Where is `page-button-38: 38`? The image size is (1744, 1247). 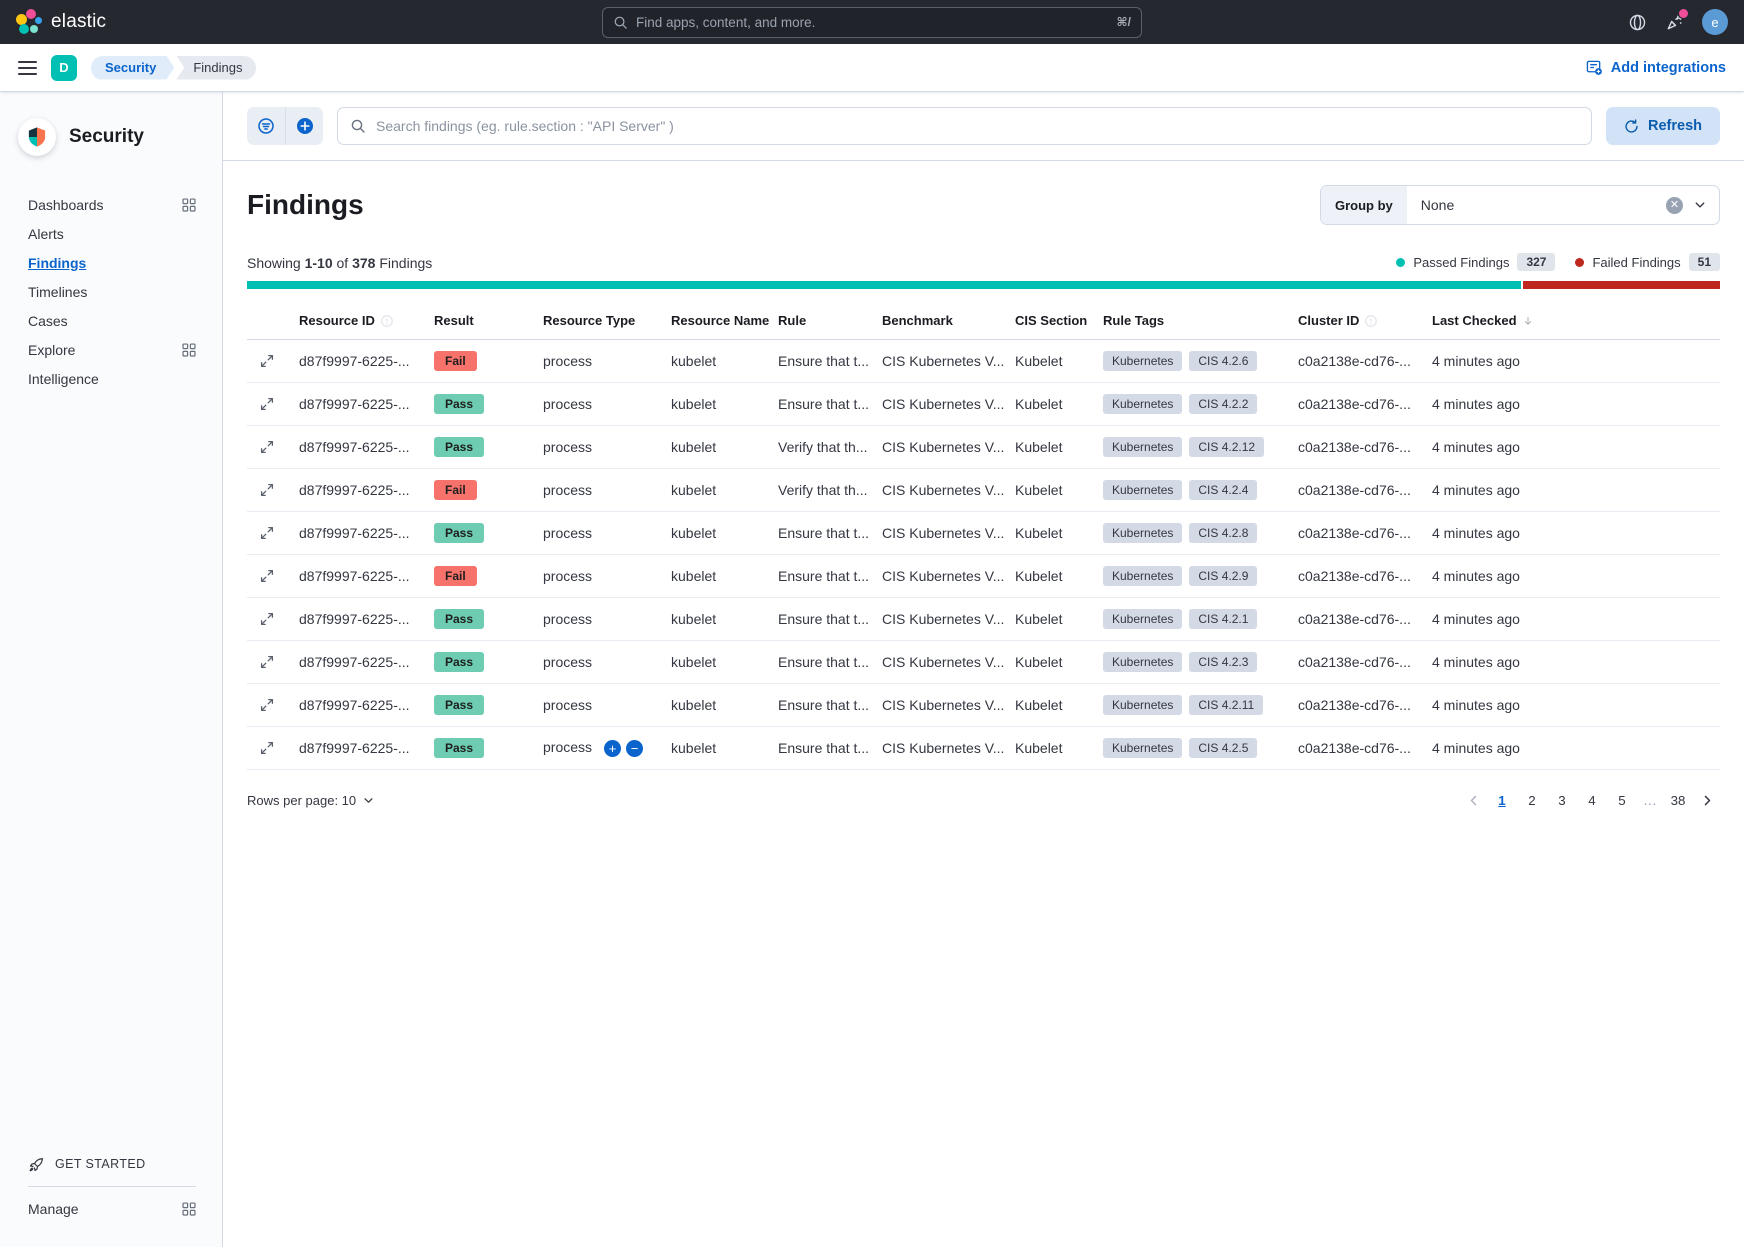 page-button-38: 38 is located at coordinates (1678, 800).